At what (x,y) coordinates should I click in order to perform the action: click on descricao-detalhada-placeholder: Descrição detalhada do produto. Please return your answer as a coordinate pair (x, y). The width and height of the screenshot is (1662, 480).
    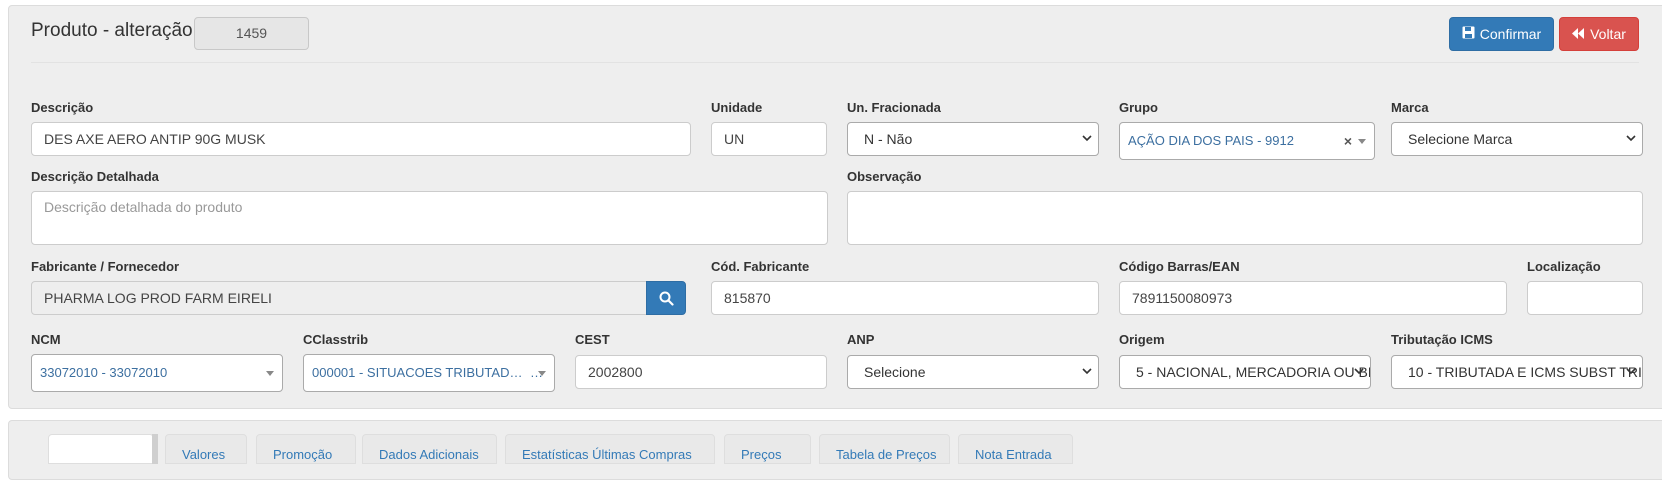
    Looking at the image, I should click on (143, 207).